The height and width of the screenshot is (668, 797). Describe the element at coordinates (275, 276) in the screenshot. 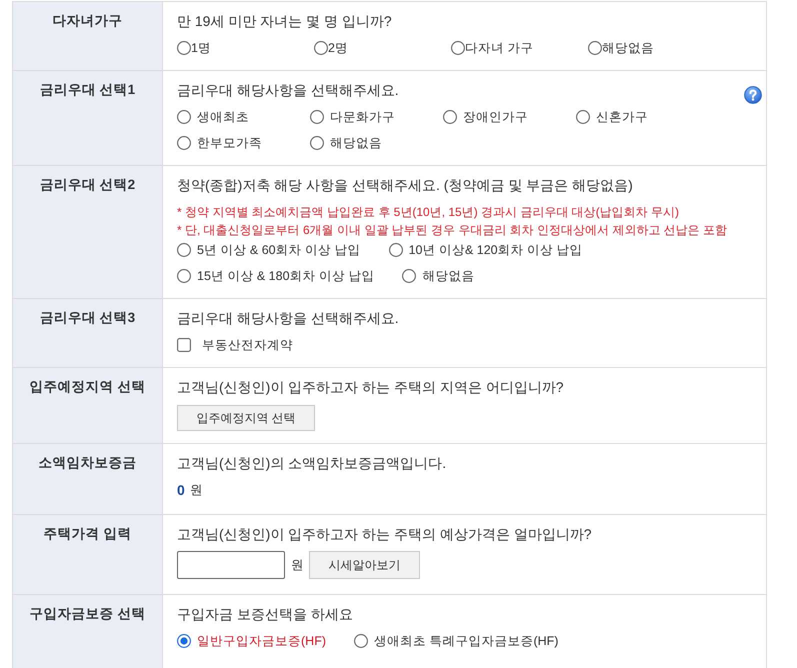

I see `radio-option: 15년 이상 & 180회차 이상 납입` at that location.